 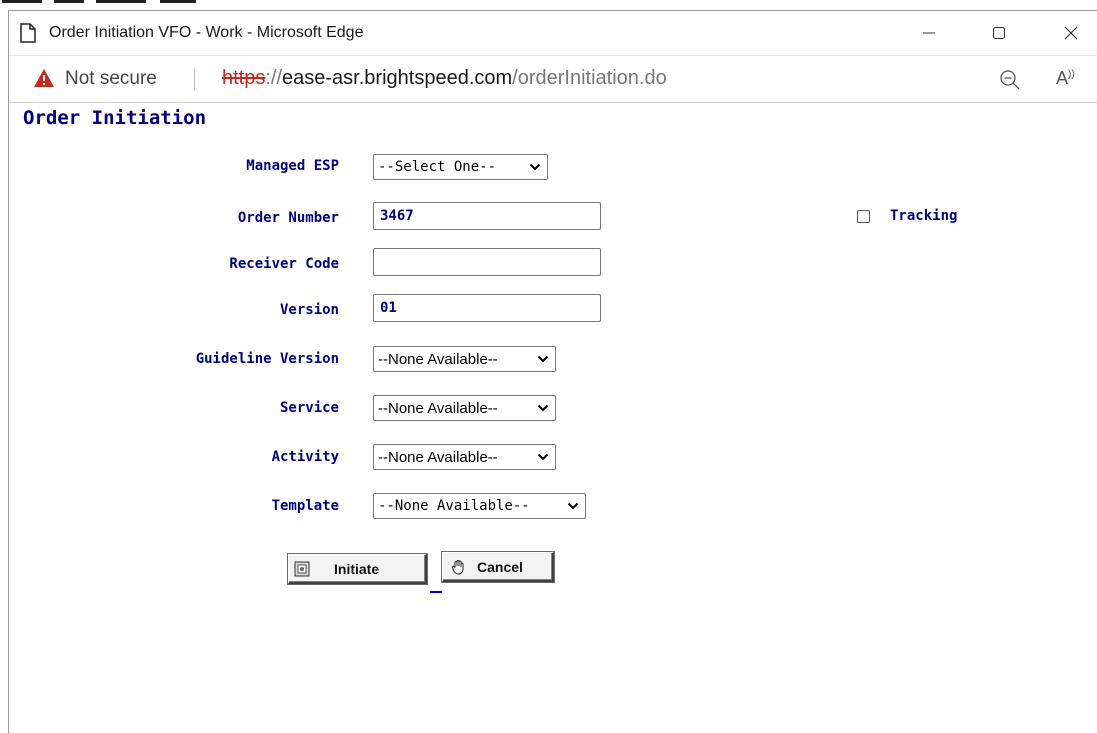 I want to click on cancel-button: Cancel, so click(x=498, y=567).